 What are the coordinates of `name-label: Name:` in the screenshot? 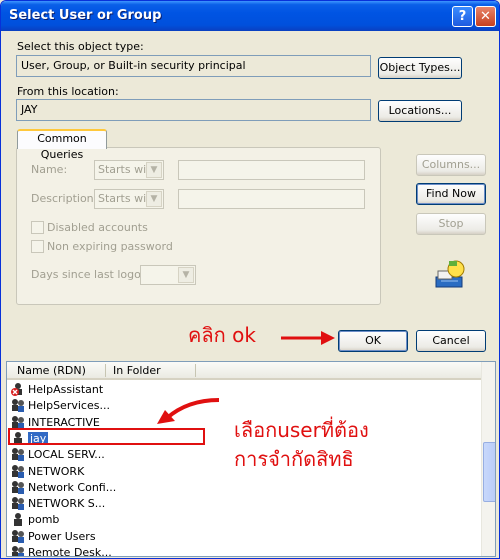 It's located at (49, 169).